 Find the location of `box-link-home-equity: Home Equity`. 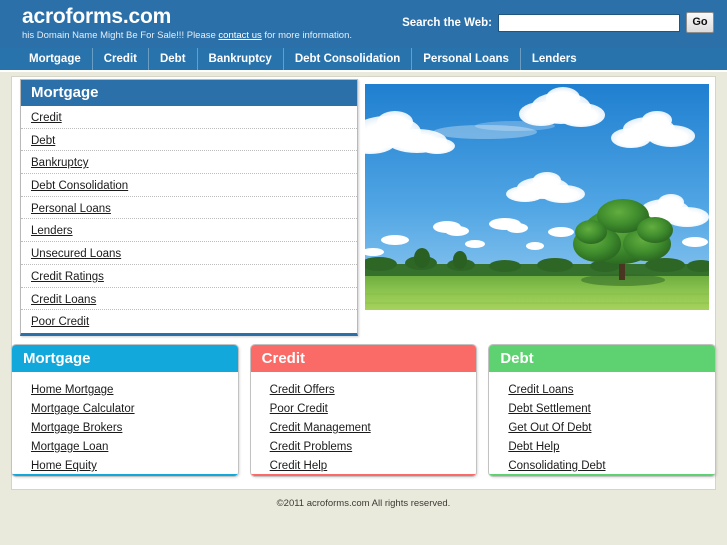

box-link-home-equity: Home Equity is located at coordinates (64, 466).